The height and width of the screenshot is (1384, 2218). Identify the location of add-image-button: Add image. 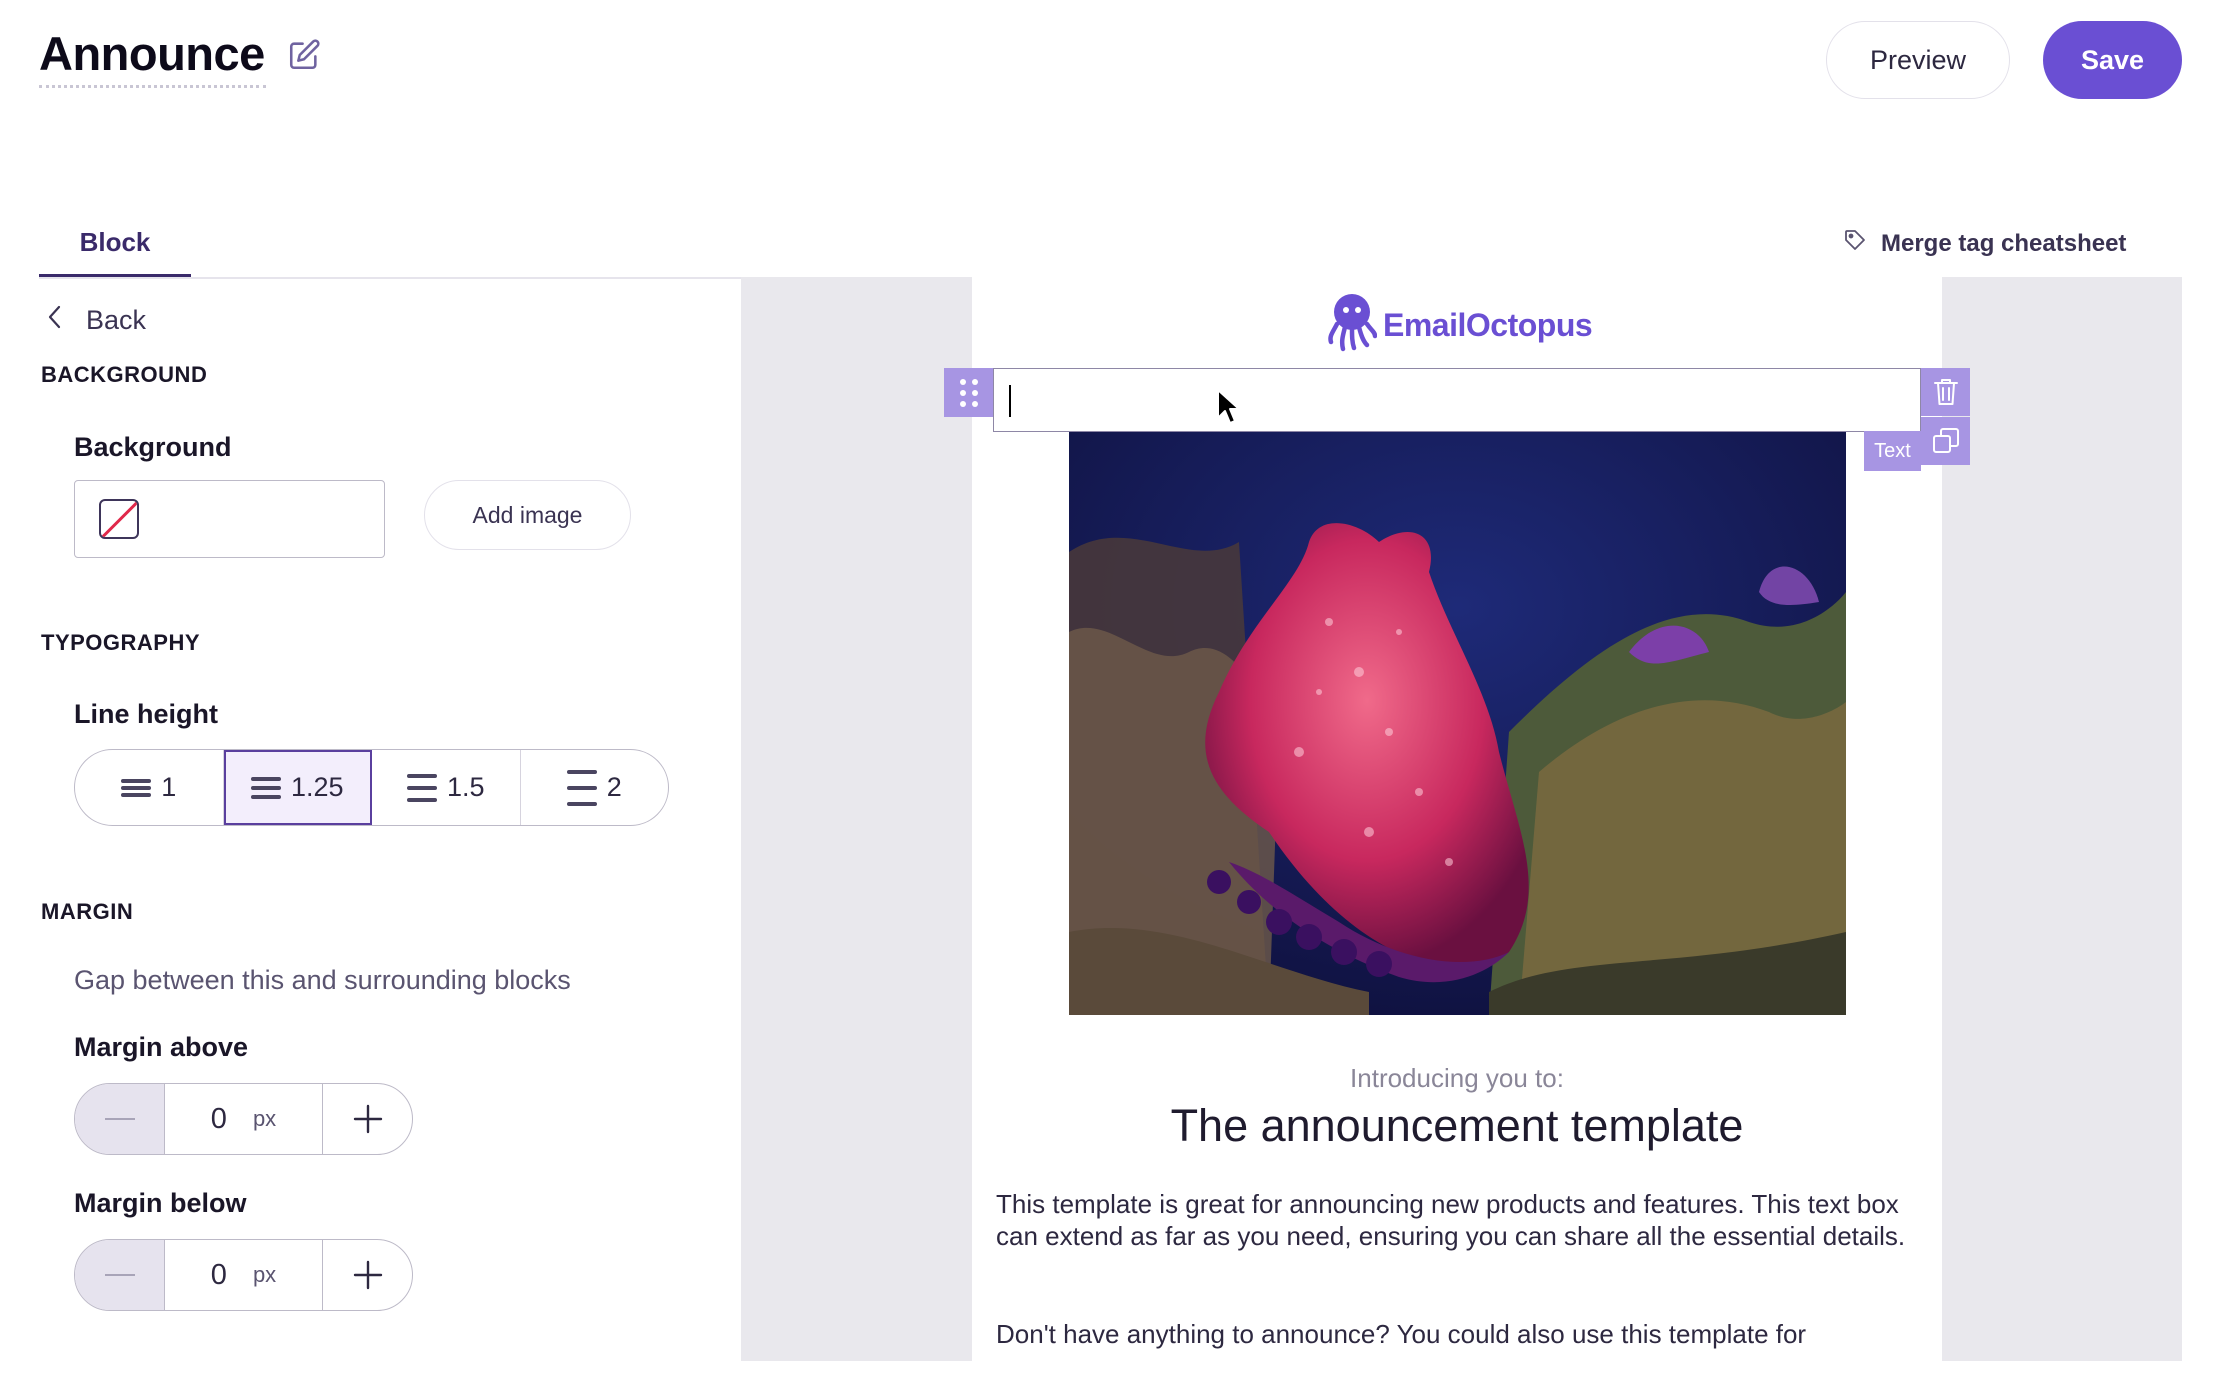
(527, 515).